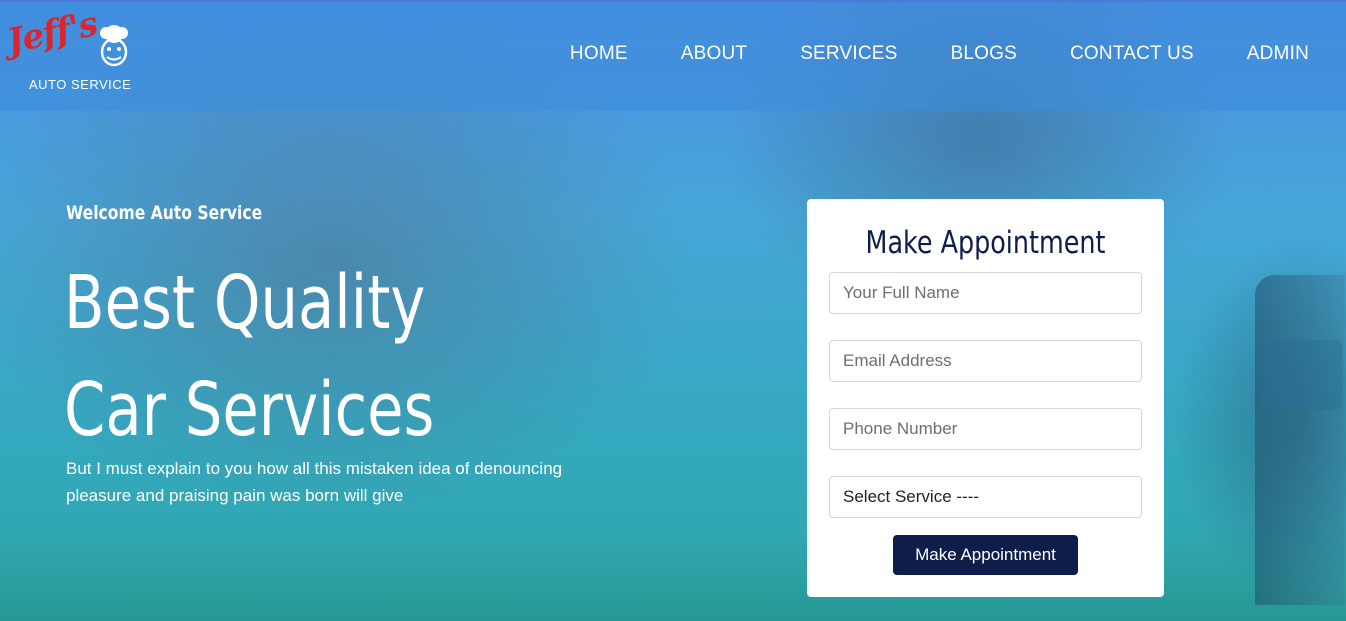 This screenshot has height=621, width=1346. I want to click on nav-home: HOME, so click(599, 54).